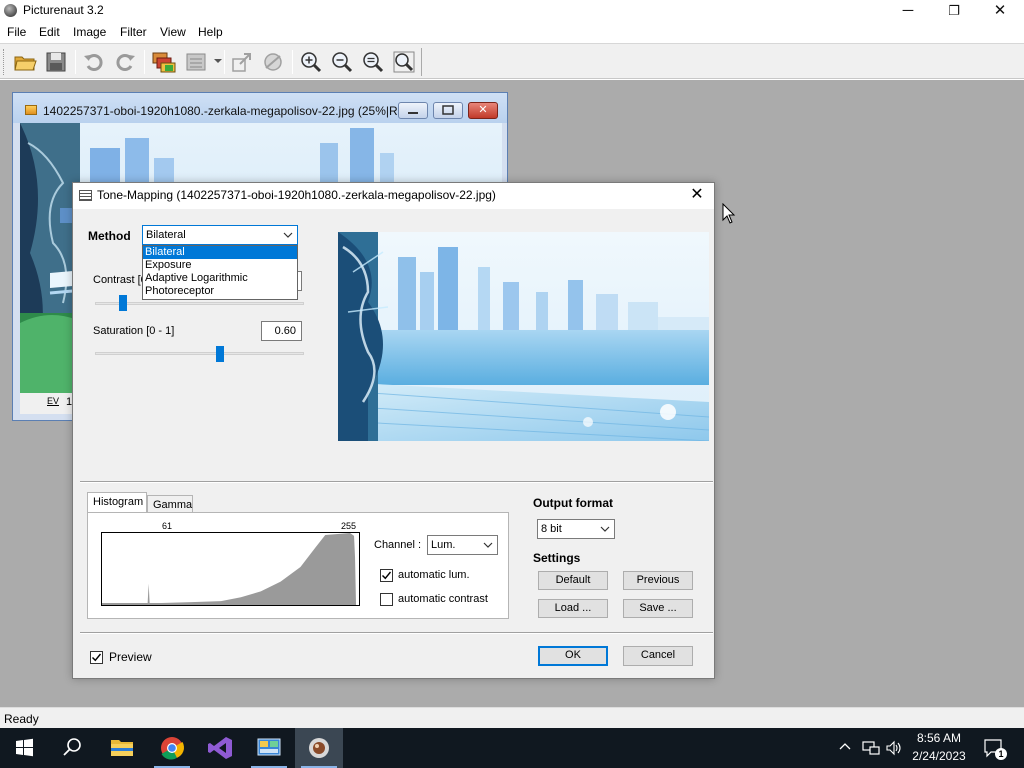 This screenshot has height=768, width=1024. What do you see at coordinates (443, 545) in the screenshot?
I see `channel-value: Lum.` at bounding box center [443, 545].